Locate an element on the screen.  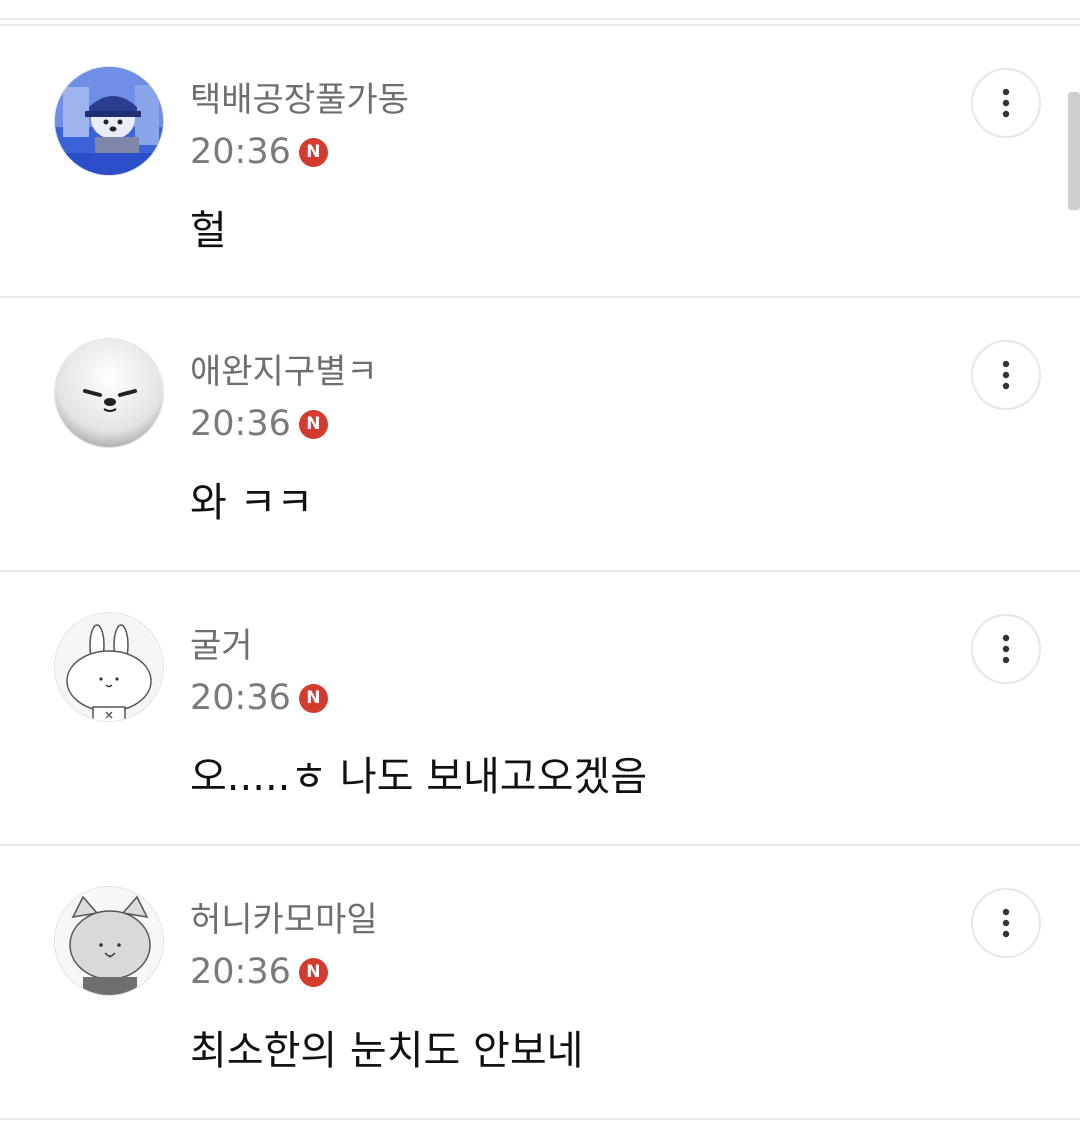
comment-text: 최소한의 눈치도 안보네 is located at coordinates (387, 1051).